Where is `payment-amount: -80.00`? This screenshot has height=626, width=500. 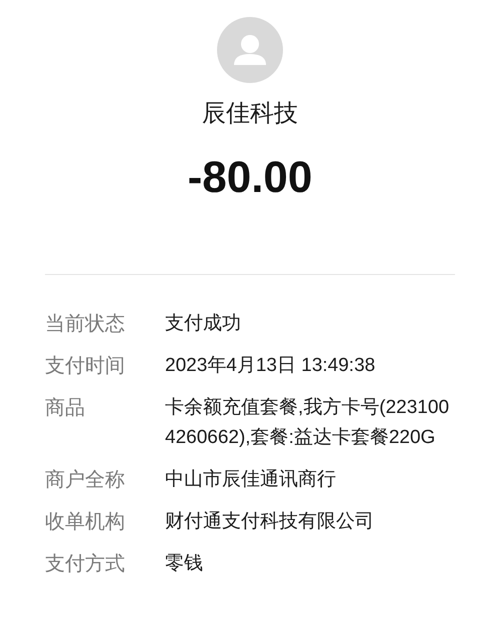 payment-amount: -80.00 is located at coordinates (250, 178).